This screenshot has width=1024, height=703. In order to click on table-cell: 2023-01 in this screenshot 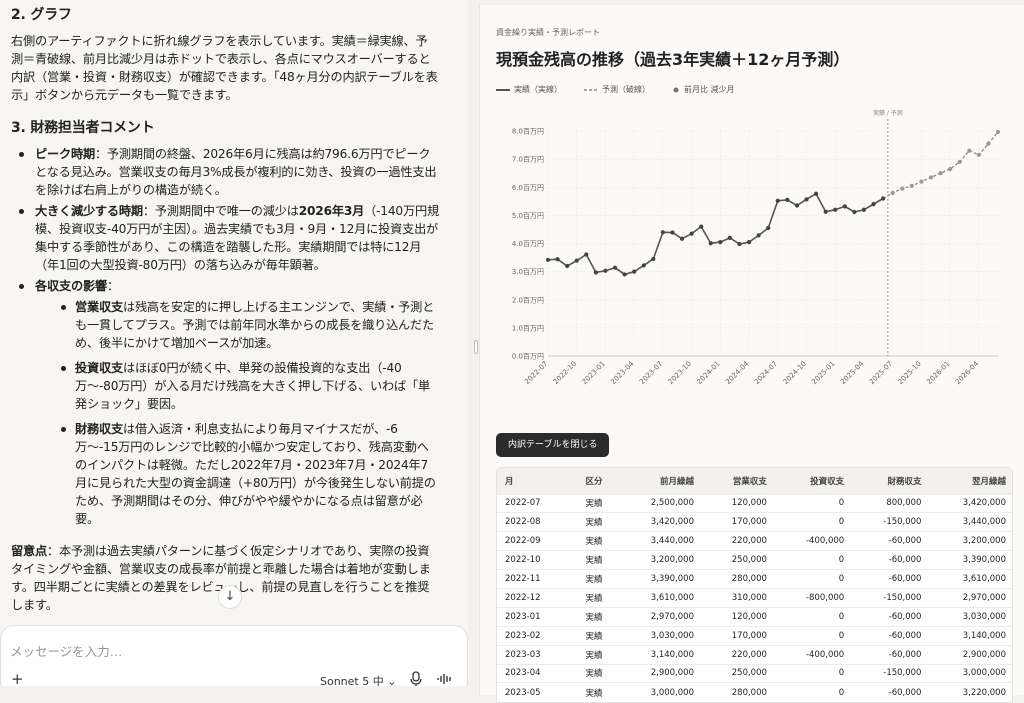, I will do `click(534, 616)`.